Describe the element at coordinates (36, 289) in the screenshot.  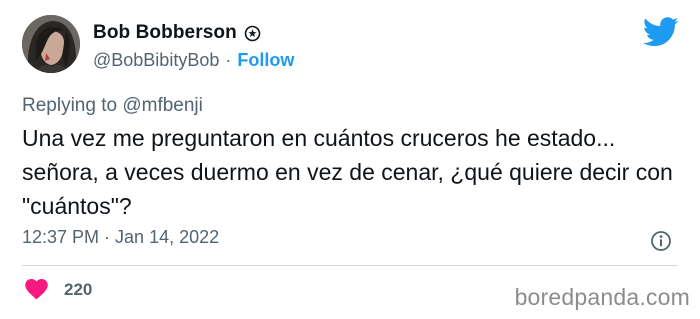
I see `heart-icon` at that location.